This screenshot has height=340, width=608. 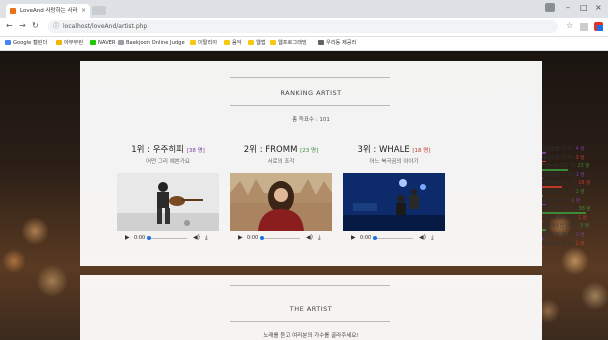 I want to click on extension-icon, so click(x=584, y=27).